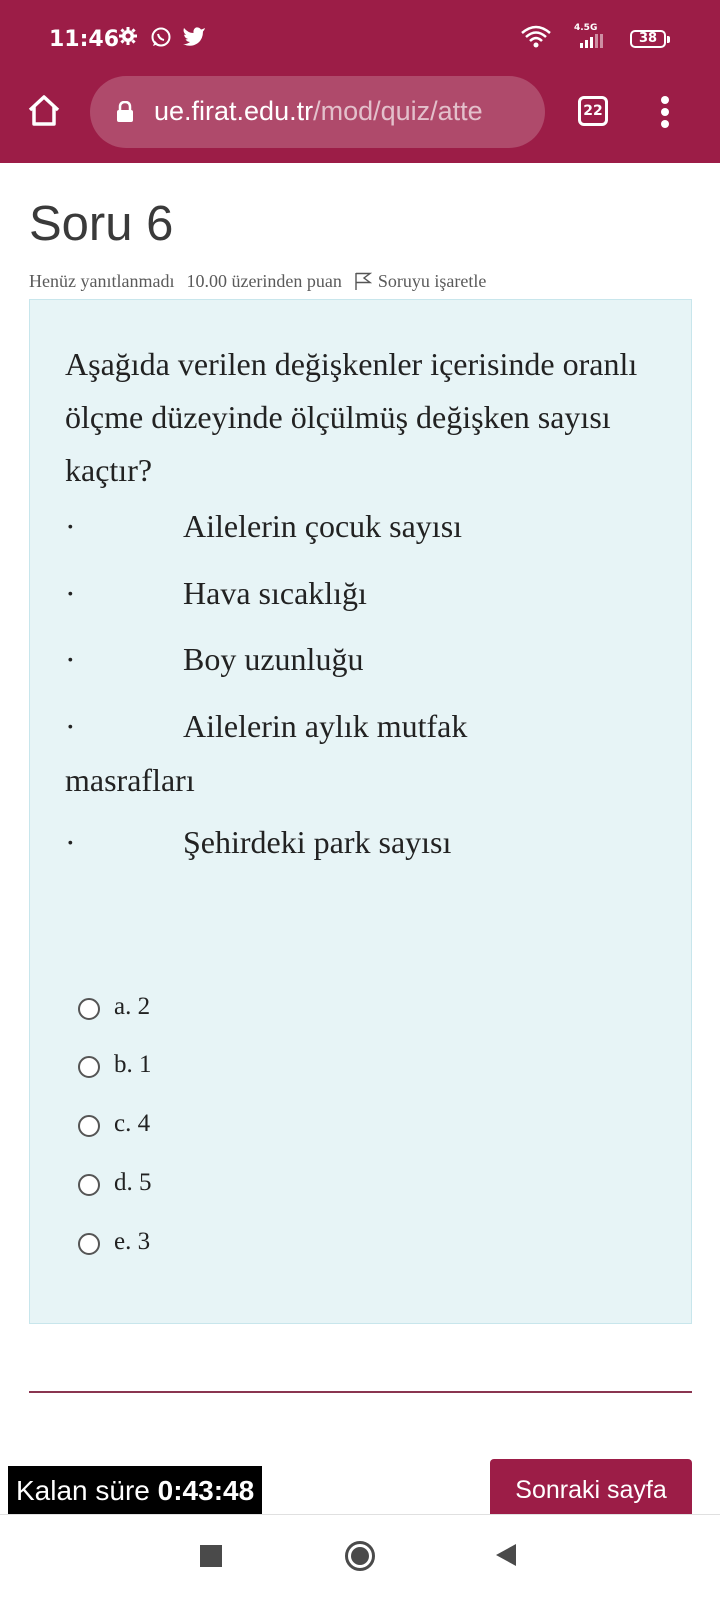 Image resolution: width=720 pixels, height=1601 pixels. What do you see at coordinates (132, 1241) in the screenshot?
I see `option-label: e. 3` at bounding box center [132, 1241].